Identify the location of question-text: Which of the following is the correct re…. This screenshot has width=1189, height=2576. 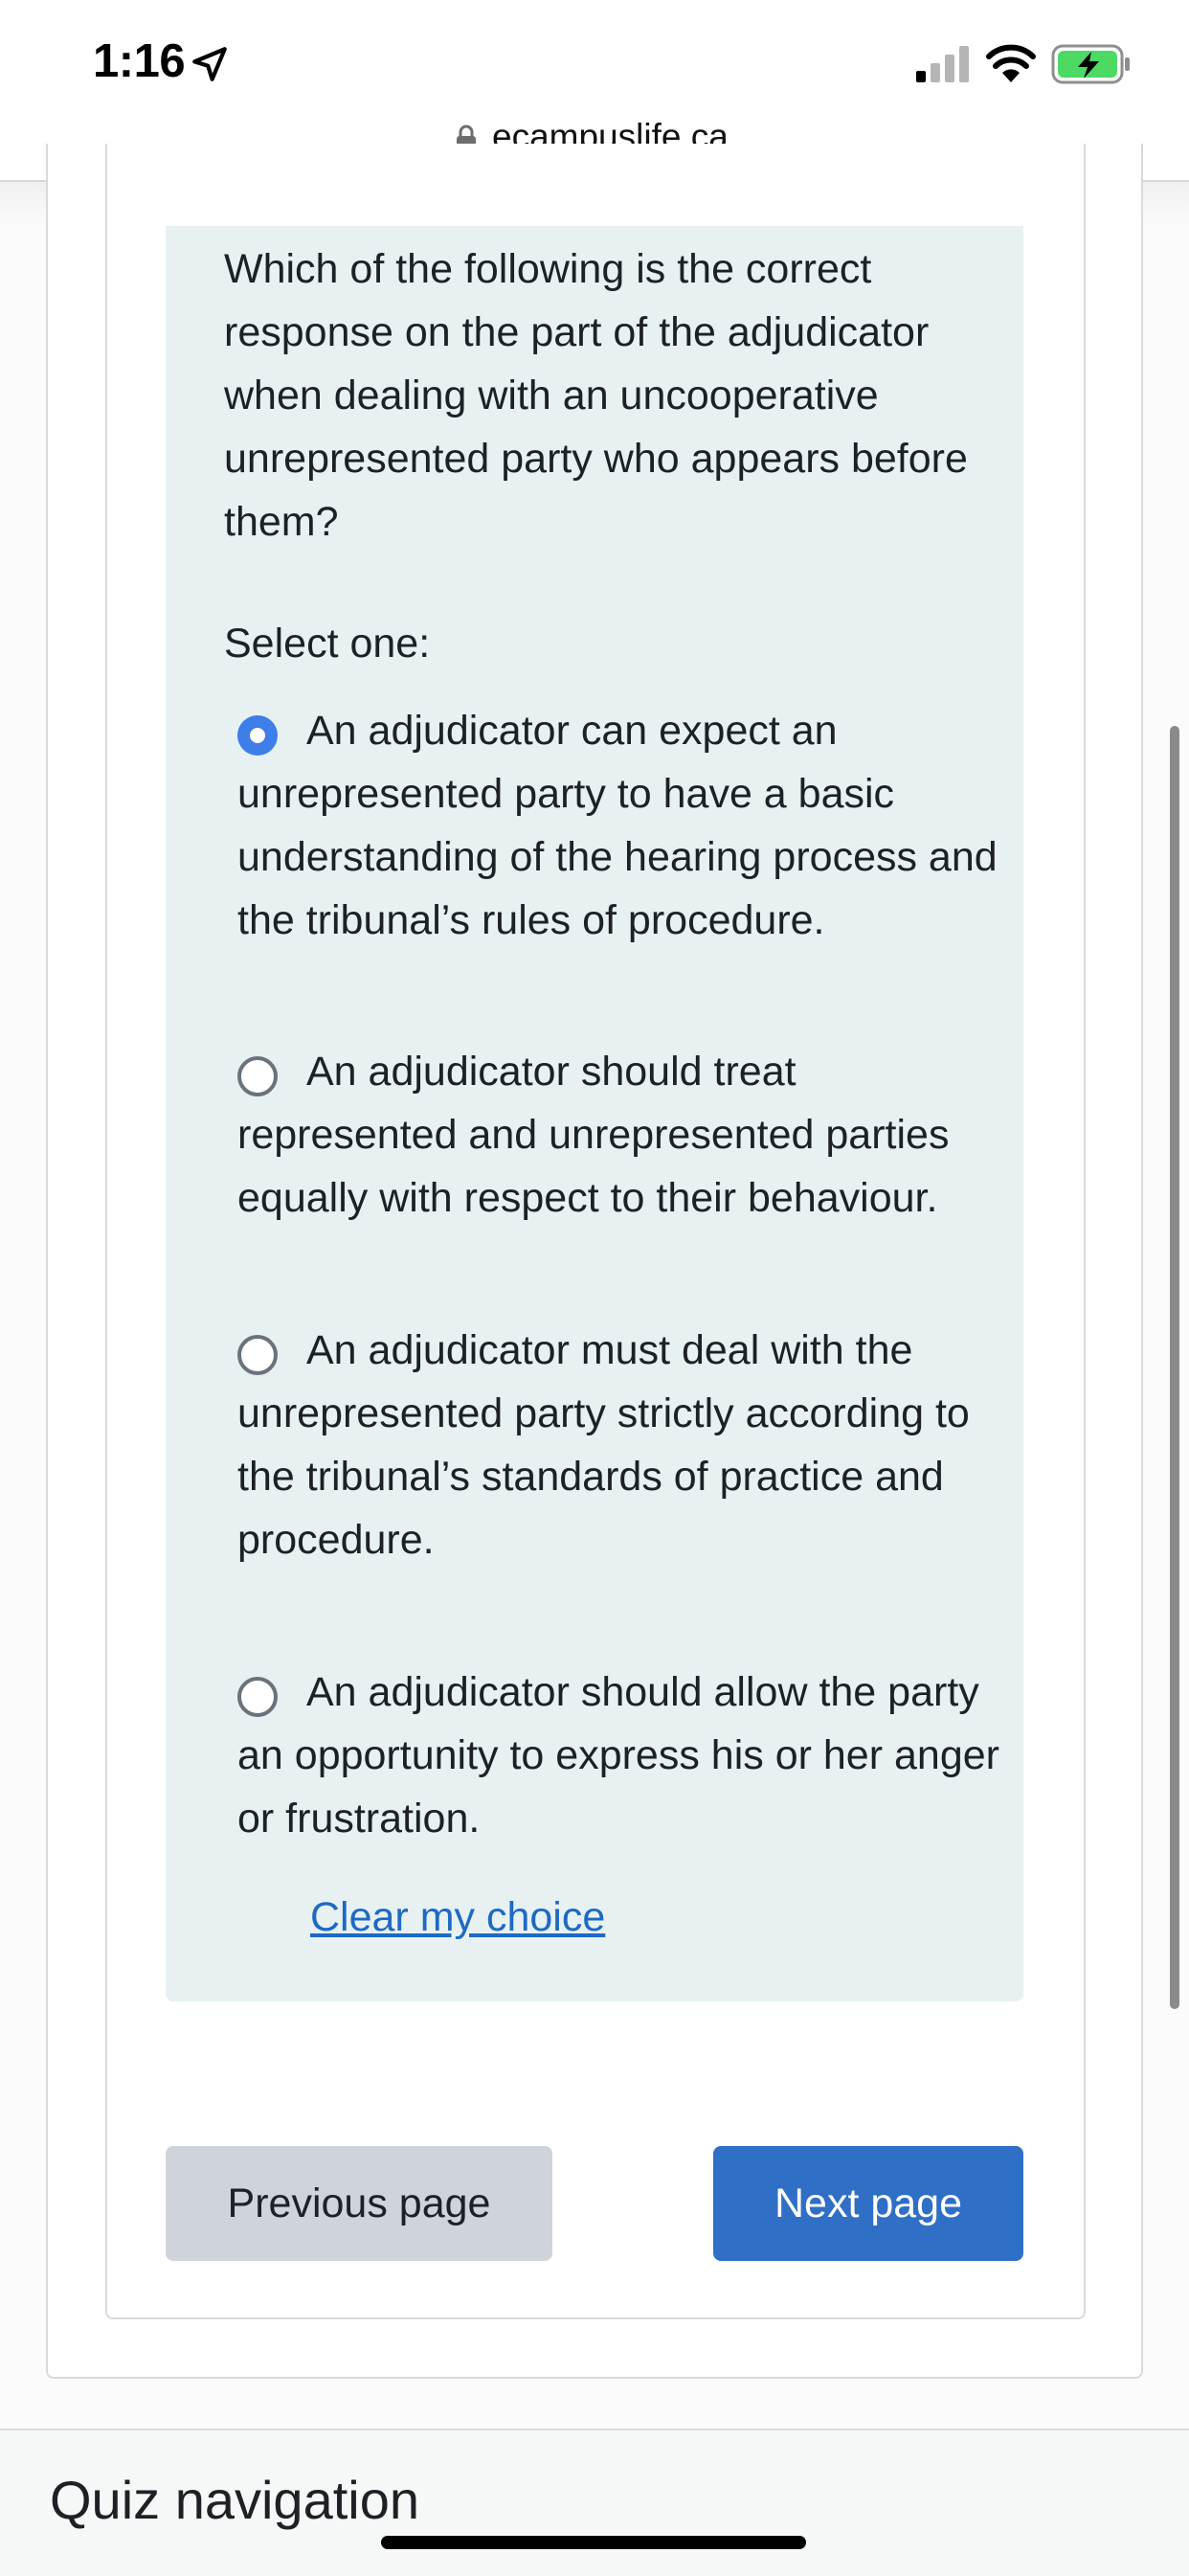
(596, 395).